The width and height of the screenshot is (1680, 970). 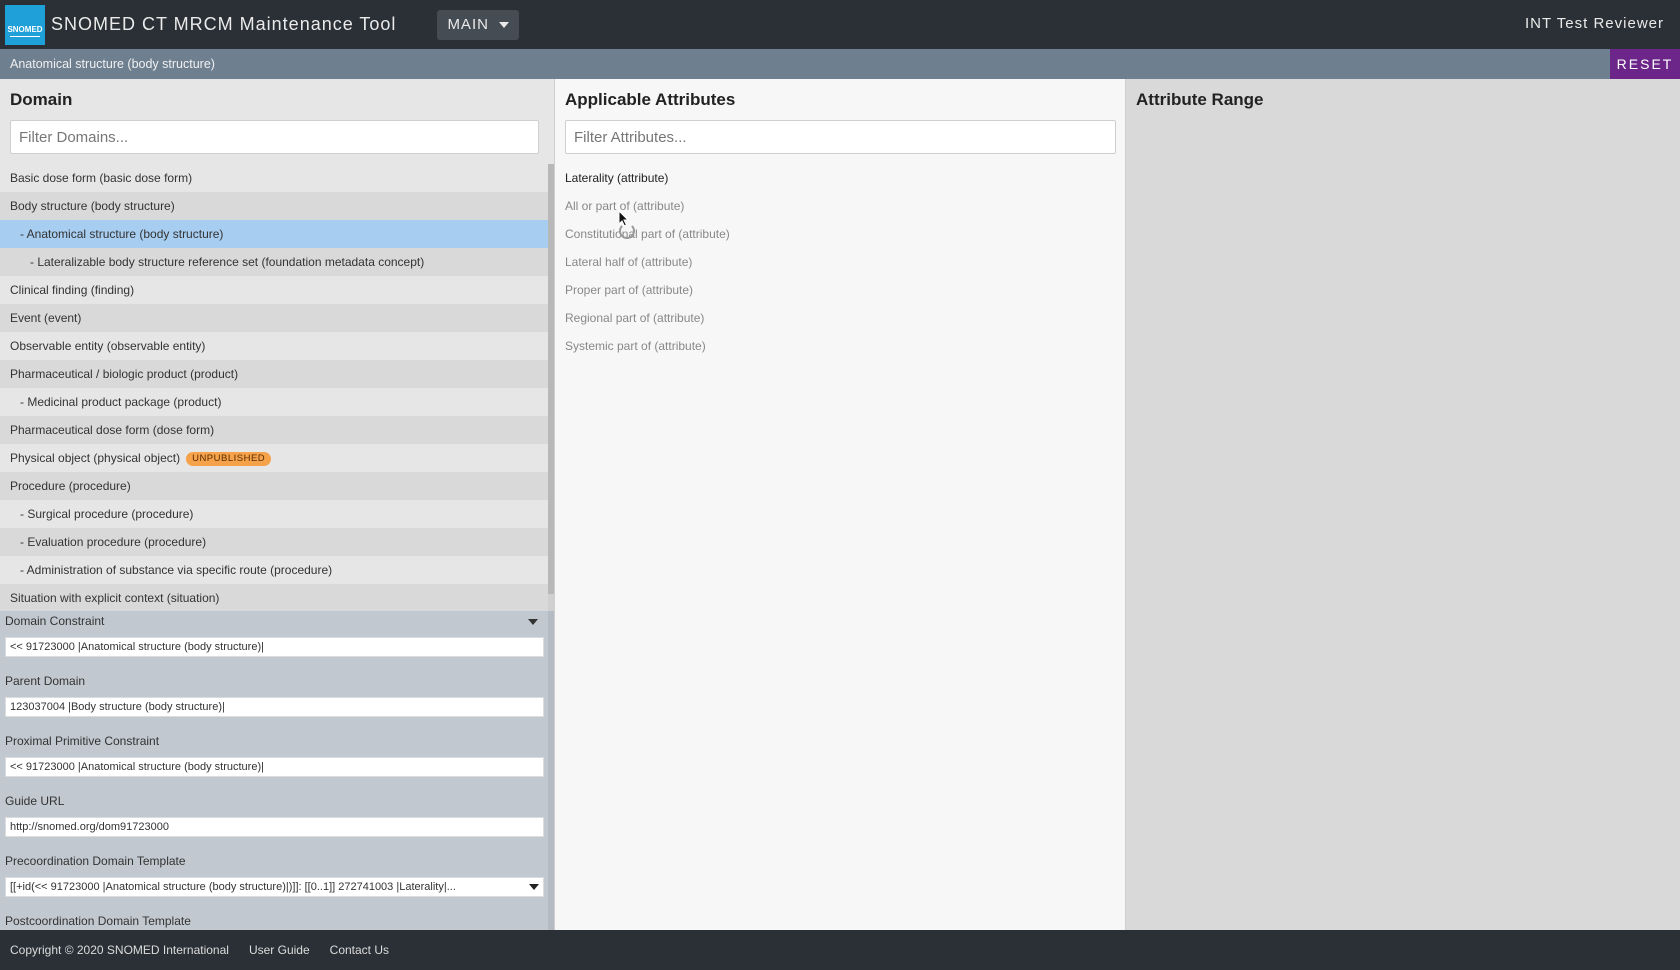 What do you see at coordinates (121, 402) in the screenshot?
I see `domain-item-label: - Medicinal product package (product)` at bounding box center [121, 402].